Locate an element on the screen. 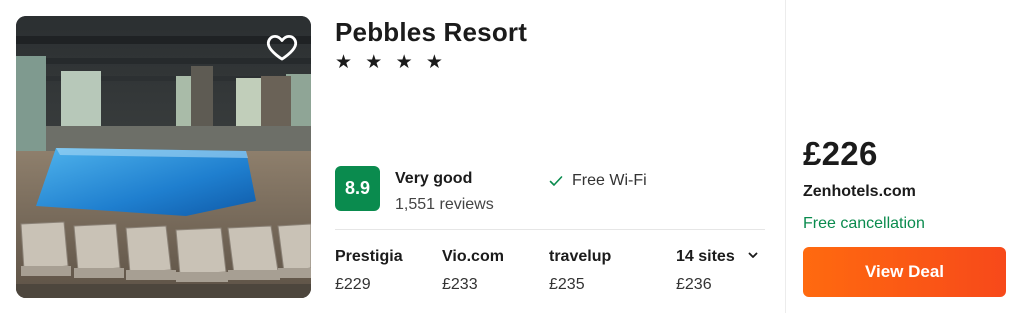  provider-option: Vio.com £233 is located at coordinates (473, 271).